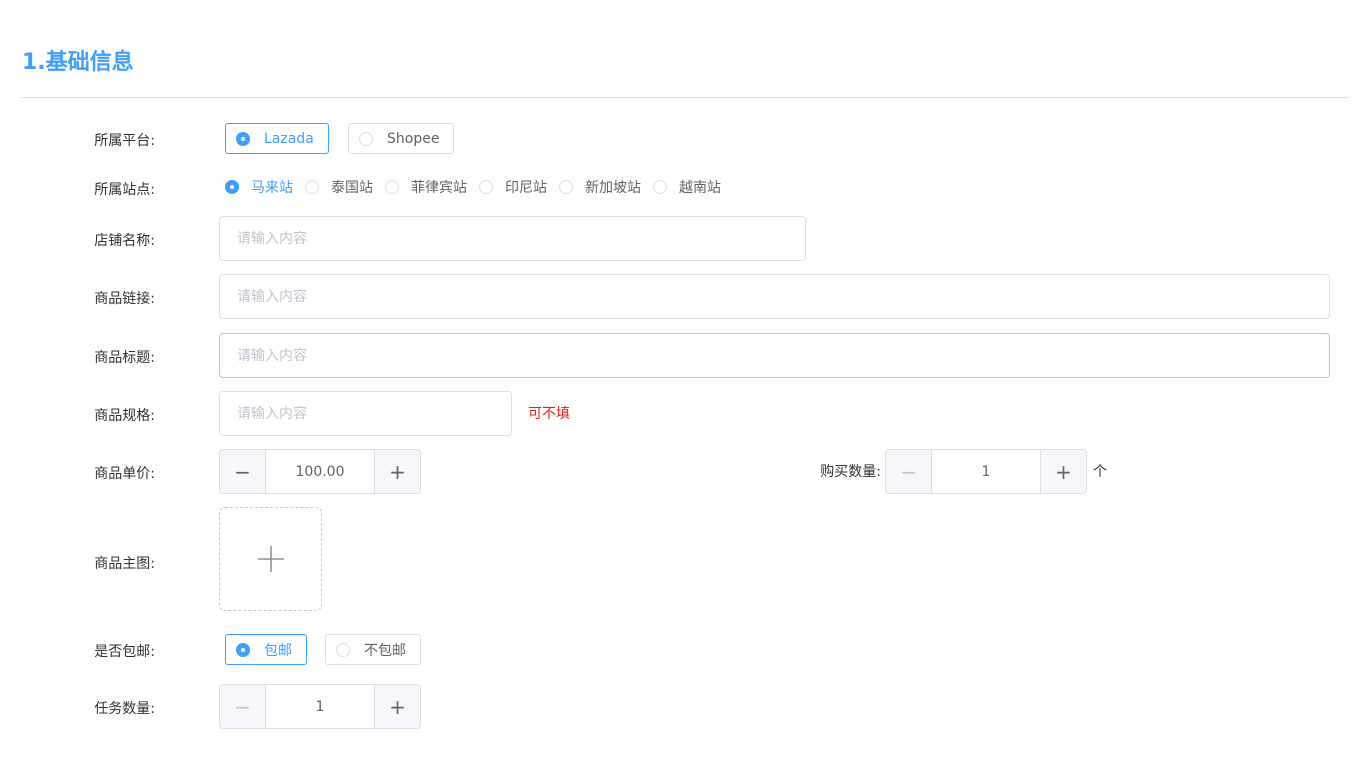 This screenshot has width=1371, height=770. What do you see at coordinates (78, 62) in the screenshot?
I see `section-title: 1.基础信息` at bounding box center [78, 62].